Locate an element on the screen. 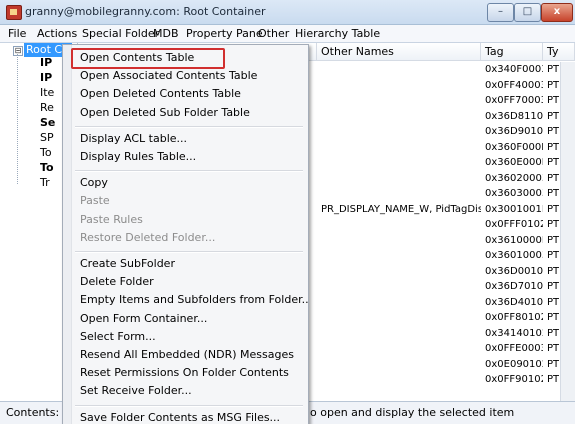 This screenshot has height=424, width=575. minimize-button: – is located at coordinates (500, 12).